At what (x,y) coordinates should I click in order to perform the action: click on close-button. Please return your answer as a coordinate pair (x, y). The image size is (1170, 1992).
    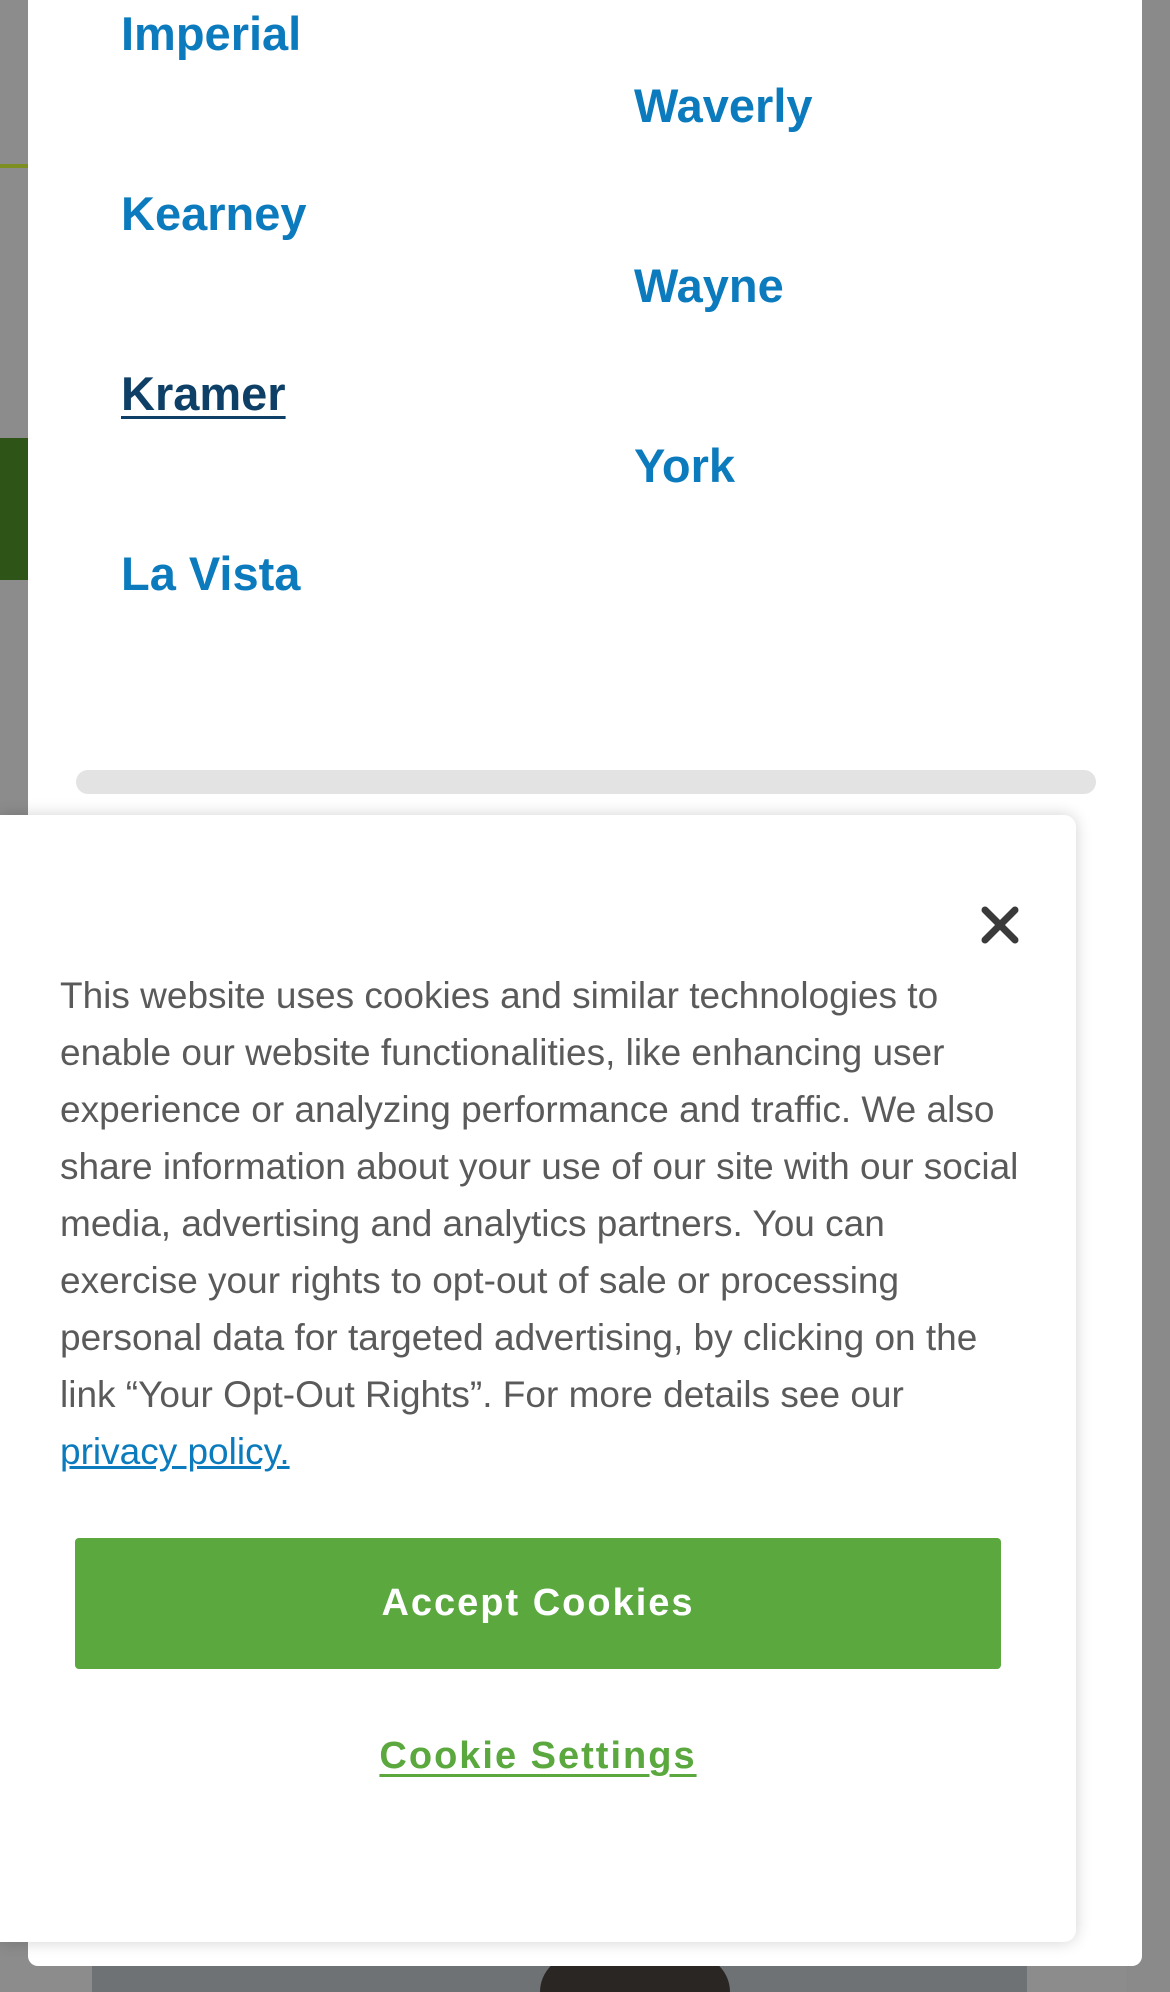
    Looking at the image, I should click on (1000, 925).